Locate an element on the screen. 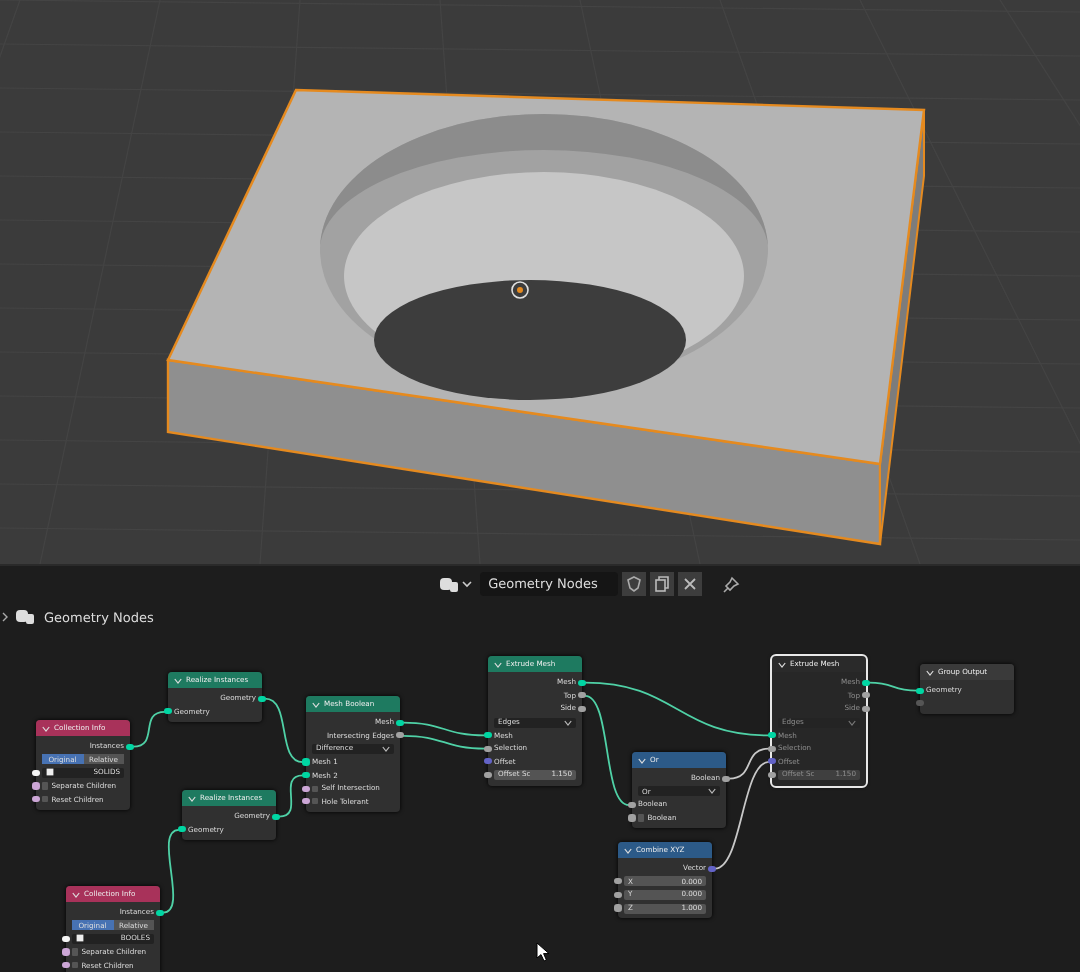 The height and width of the screenshot is (972, 1080). shield-button is located at coordinates (633, 584).